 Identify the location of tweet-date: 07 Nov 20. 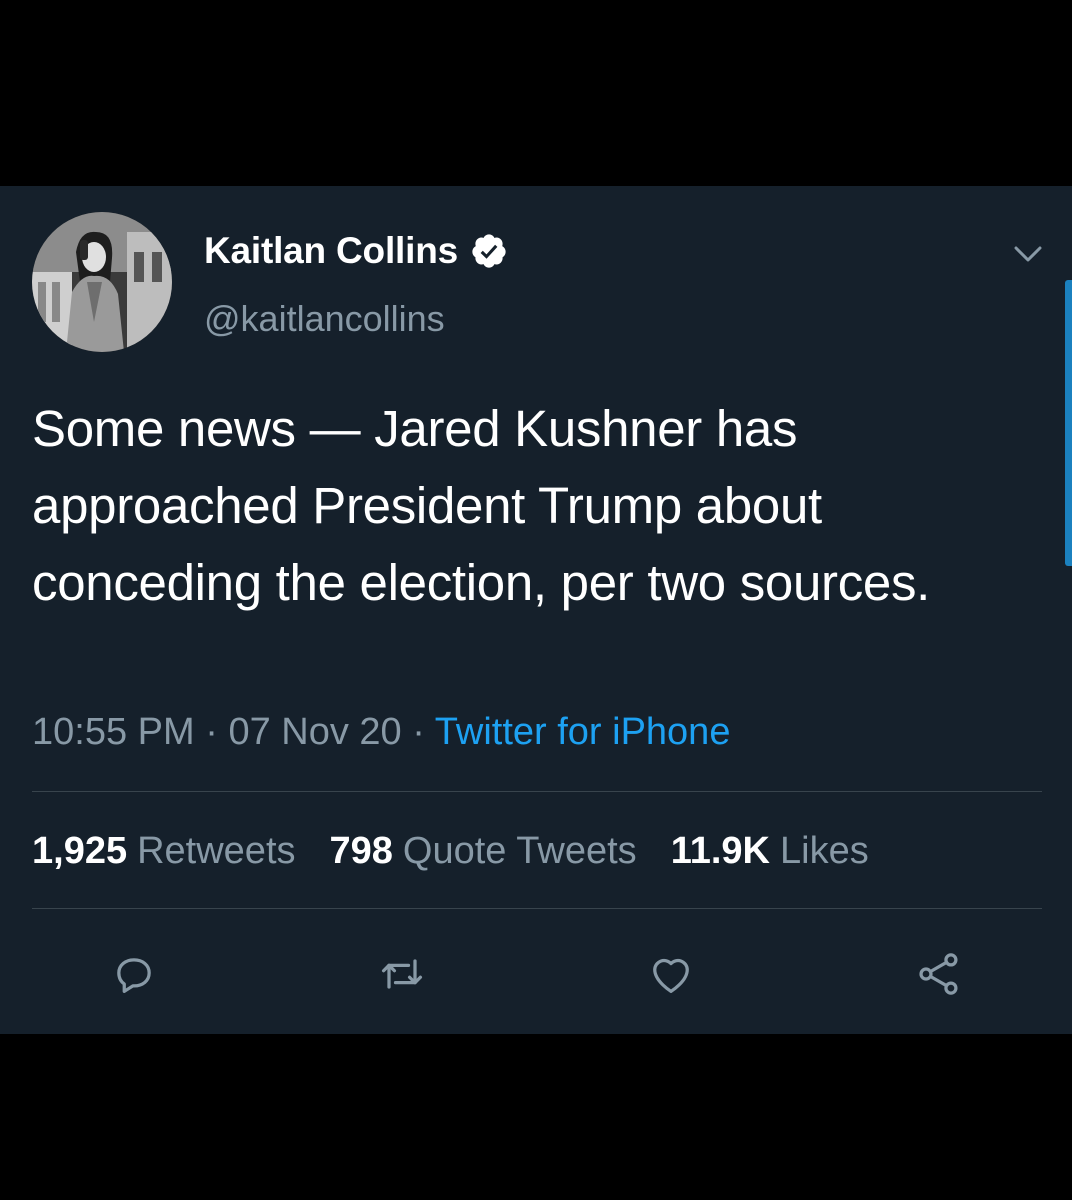
(314, 732).